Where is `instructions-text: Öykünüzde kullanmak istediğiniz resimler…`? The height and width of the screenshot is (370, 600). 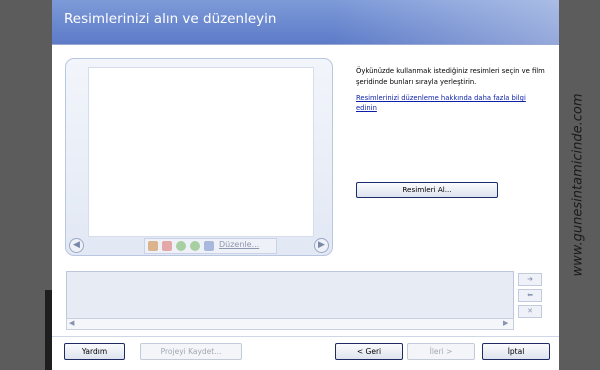
instructions-text: Öykünüzde kullanmak istediğiniz resimler… is located at coordinates (450, 76).